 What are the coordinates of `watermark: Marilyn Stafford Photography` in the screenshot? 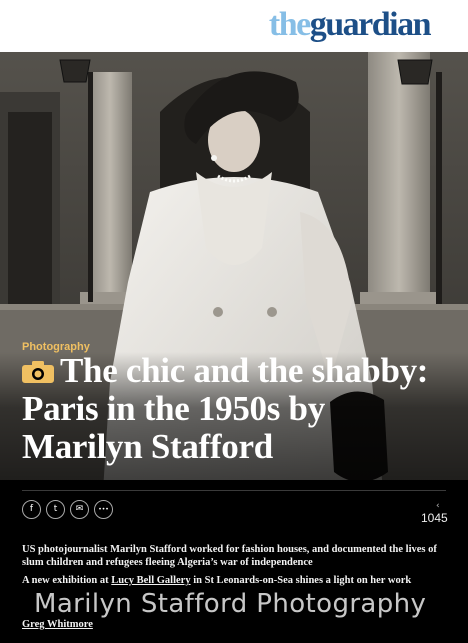 It's located at (230, 604).